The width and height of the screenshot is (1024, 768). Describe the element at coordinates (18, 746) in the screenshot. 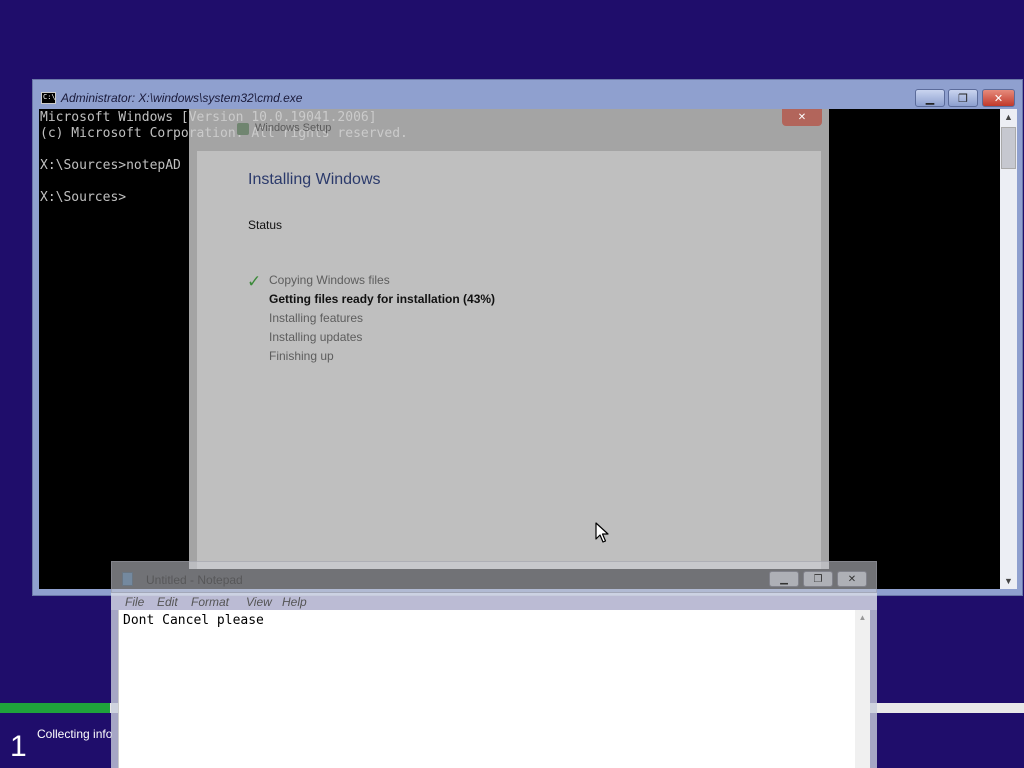

I see `setup-step-number: 1` at that location.